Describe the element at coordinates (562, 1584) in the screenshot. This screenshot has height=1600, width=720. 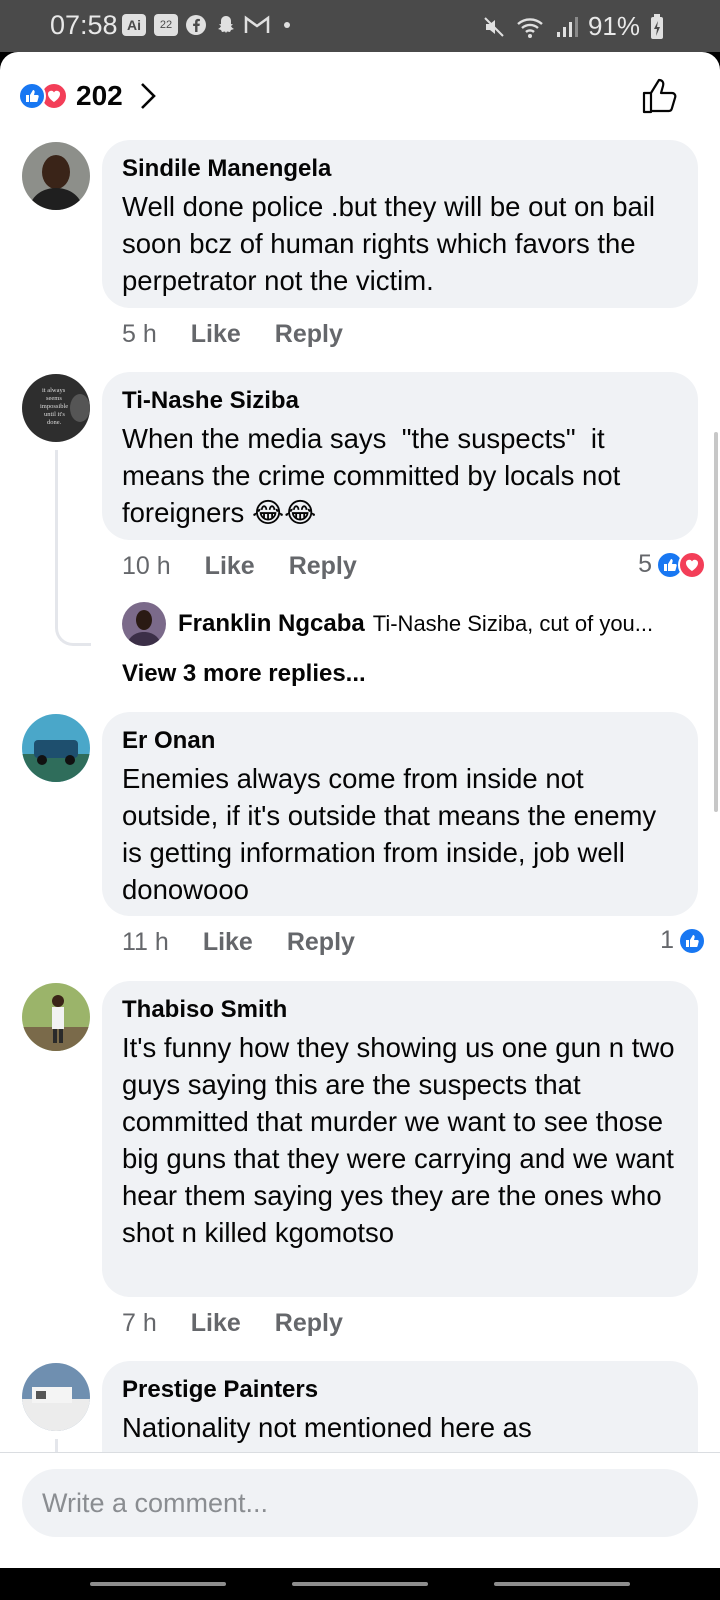
I see `nav-back` at that location.